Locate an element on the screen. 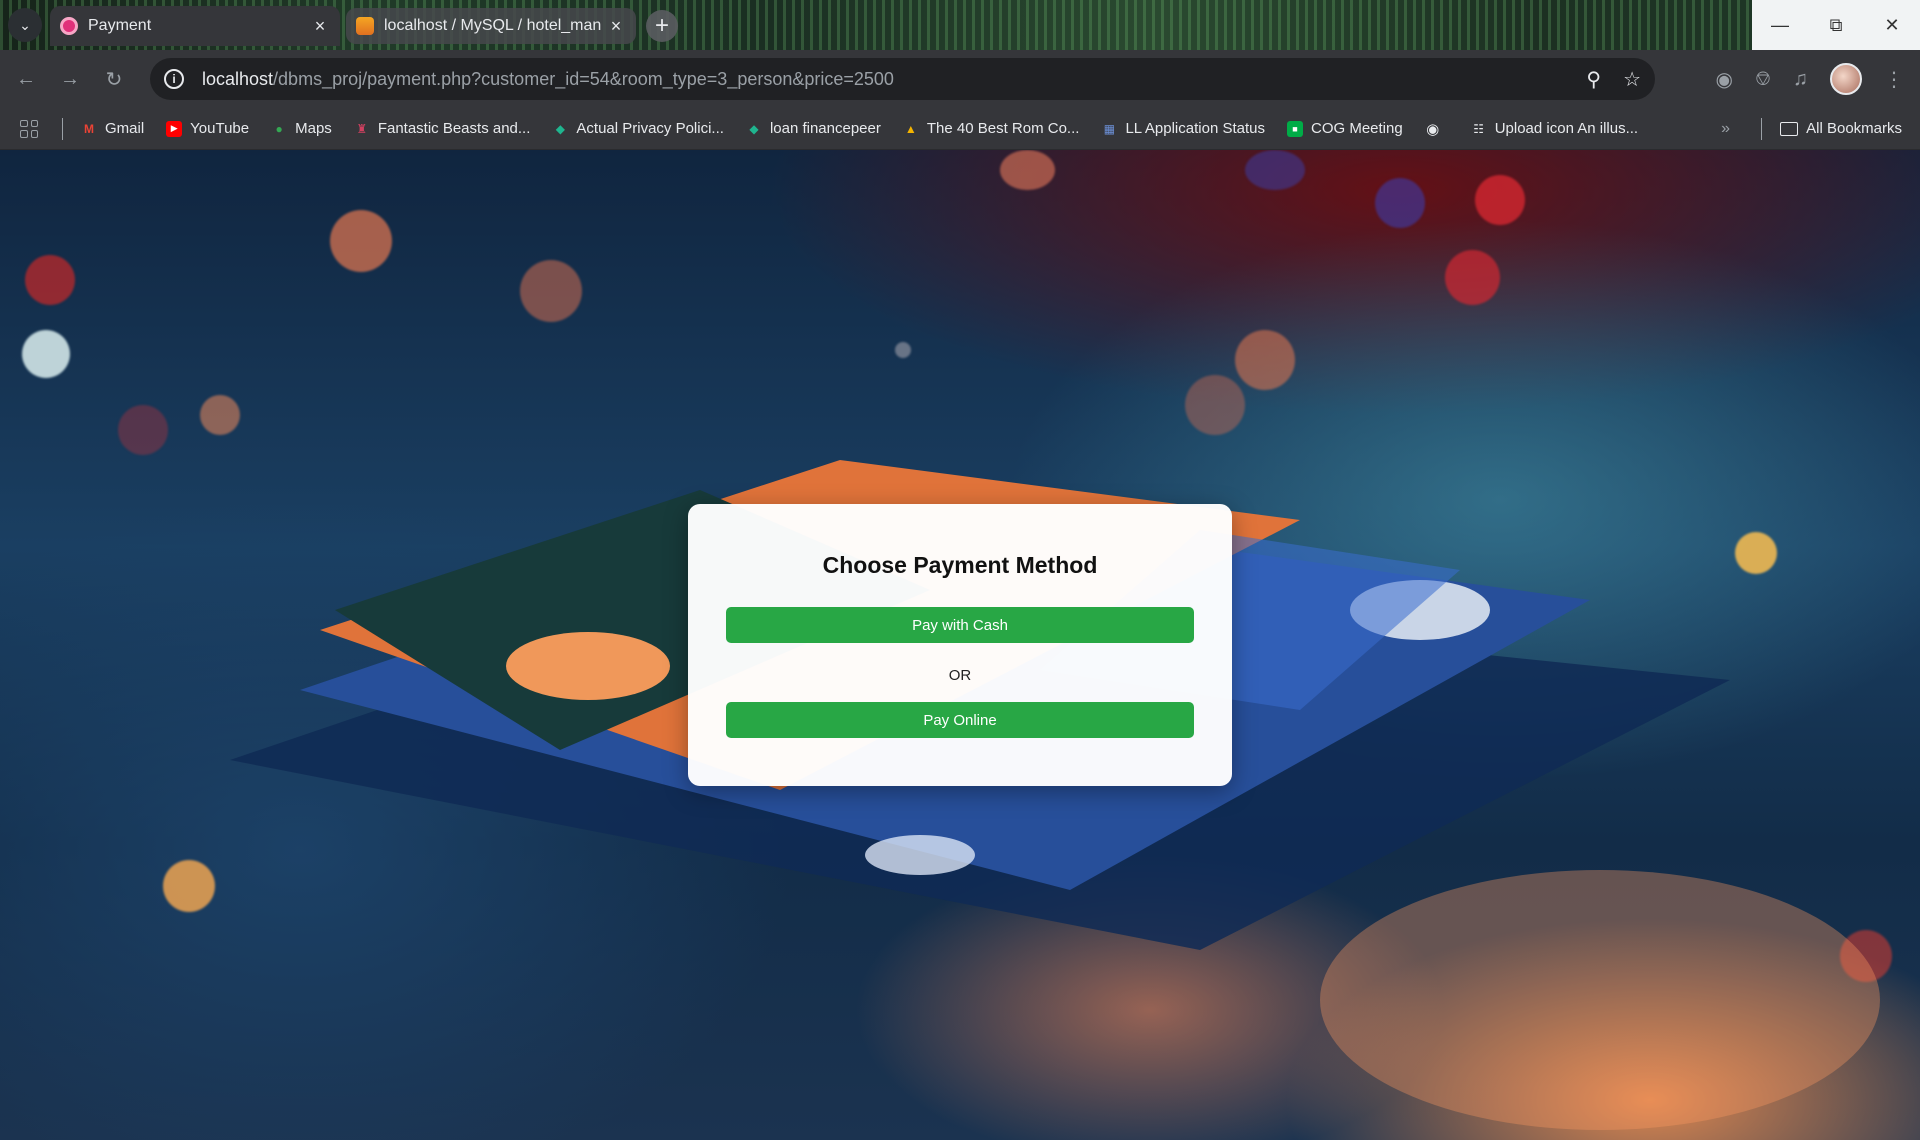  tab-title: localhost / MySQL / hotel_man is located at coordinates (493, 25).